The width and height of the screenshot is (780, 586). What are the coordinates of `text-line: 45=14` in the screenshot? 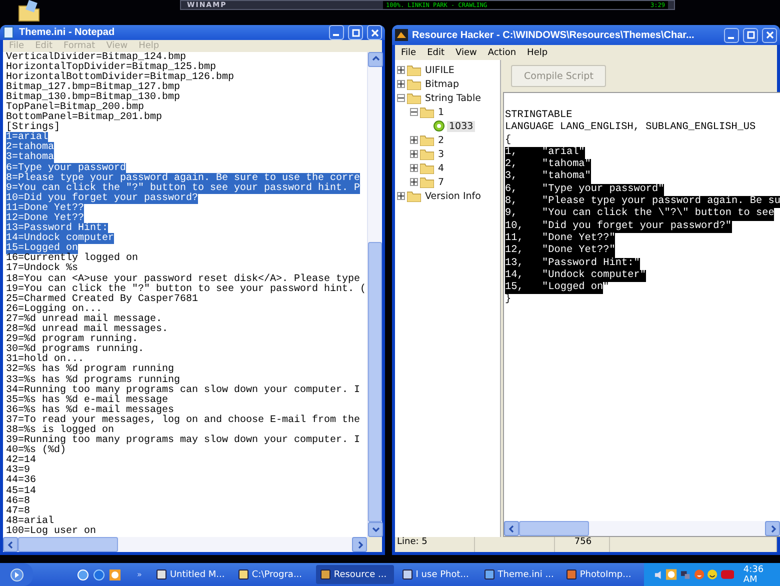 It's located at (21, 491).